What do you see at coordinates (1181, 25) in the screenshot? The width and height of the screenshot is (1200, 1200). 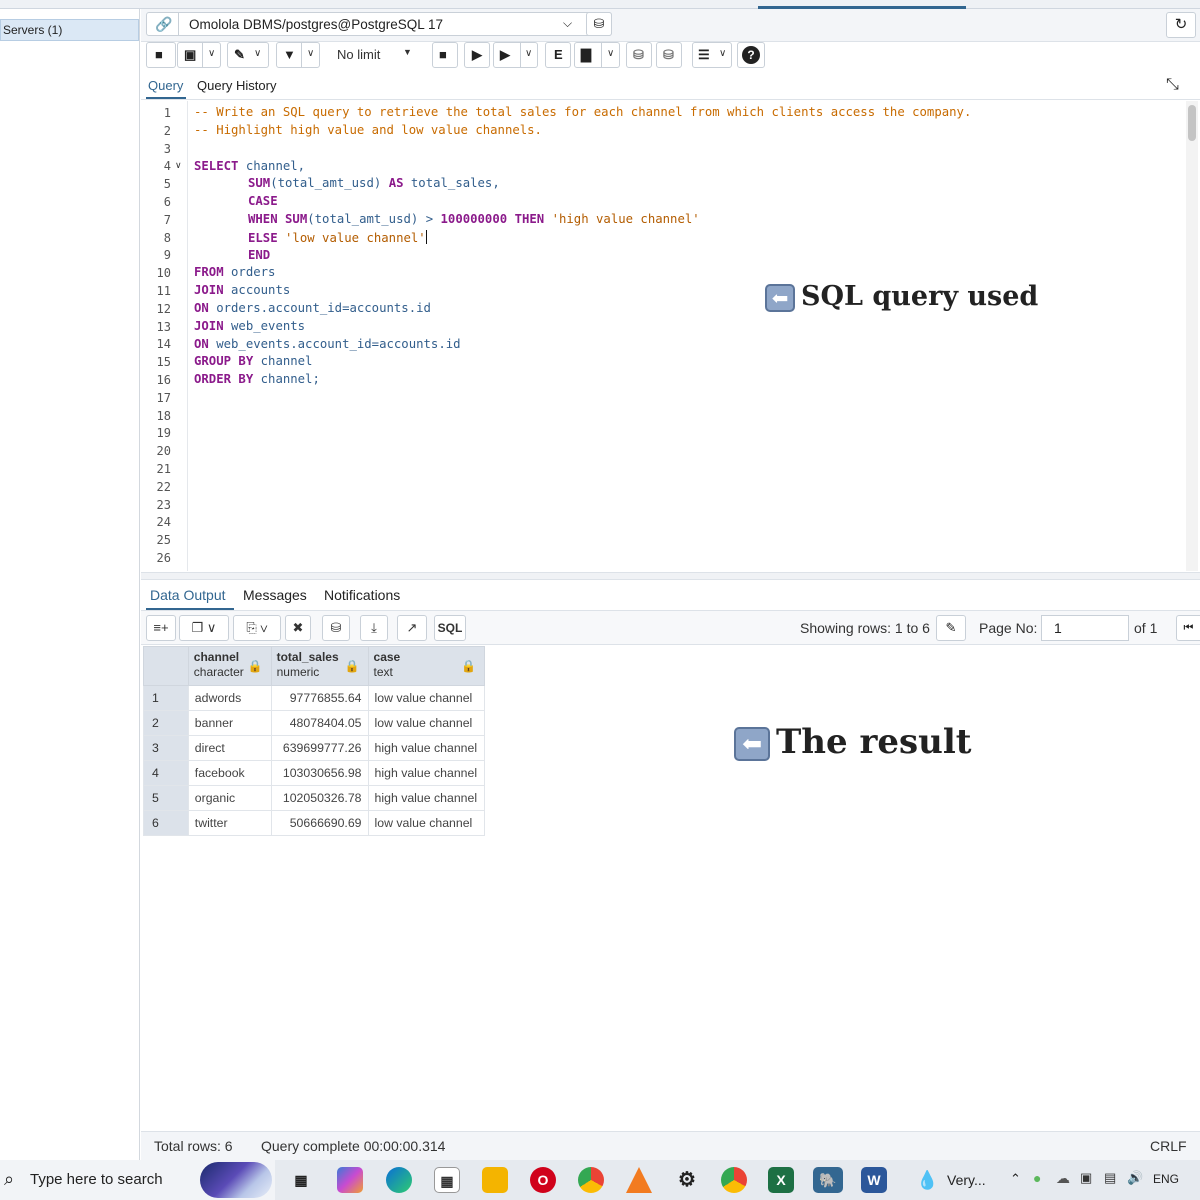 I see `refresh-icon: ↻` at bounding box center [1181, 25].